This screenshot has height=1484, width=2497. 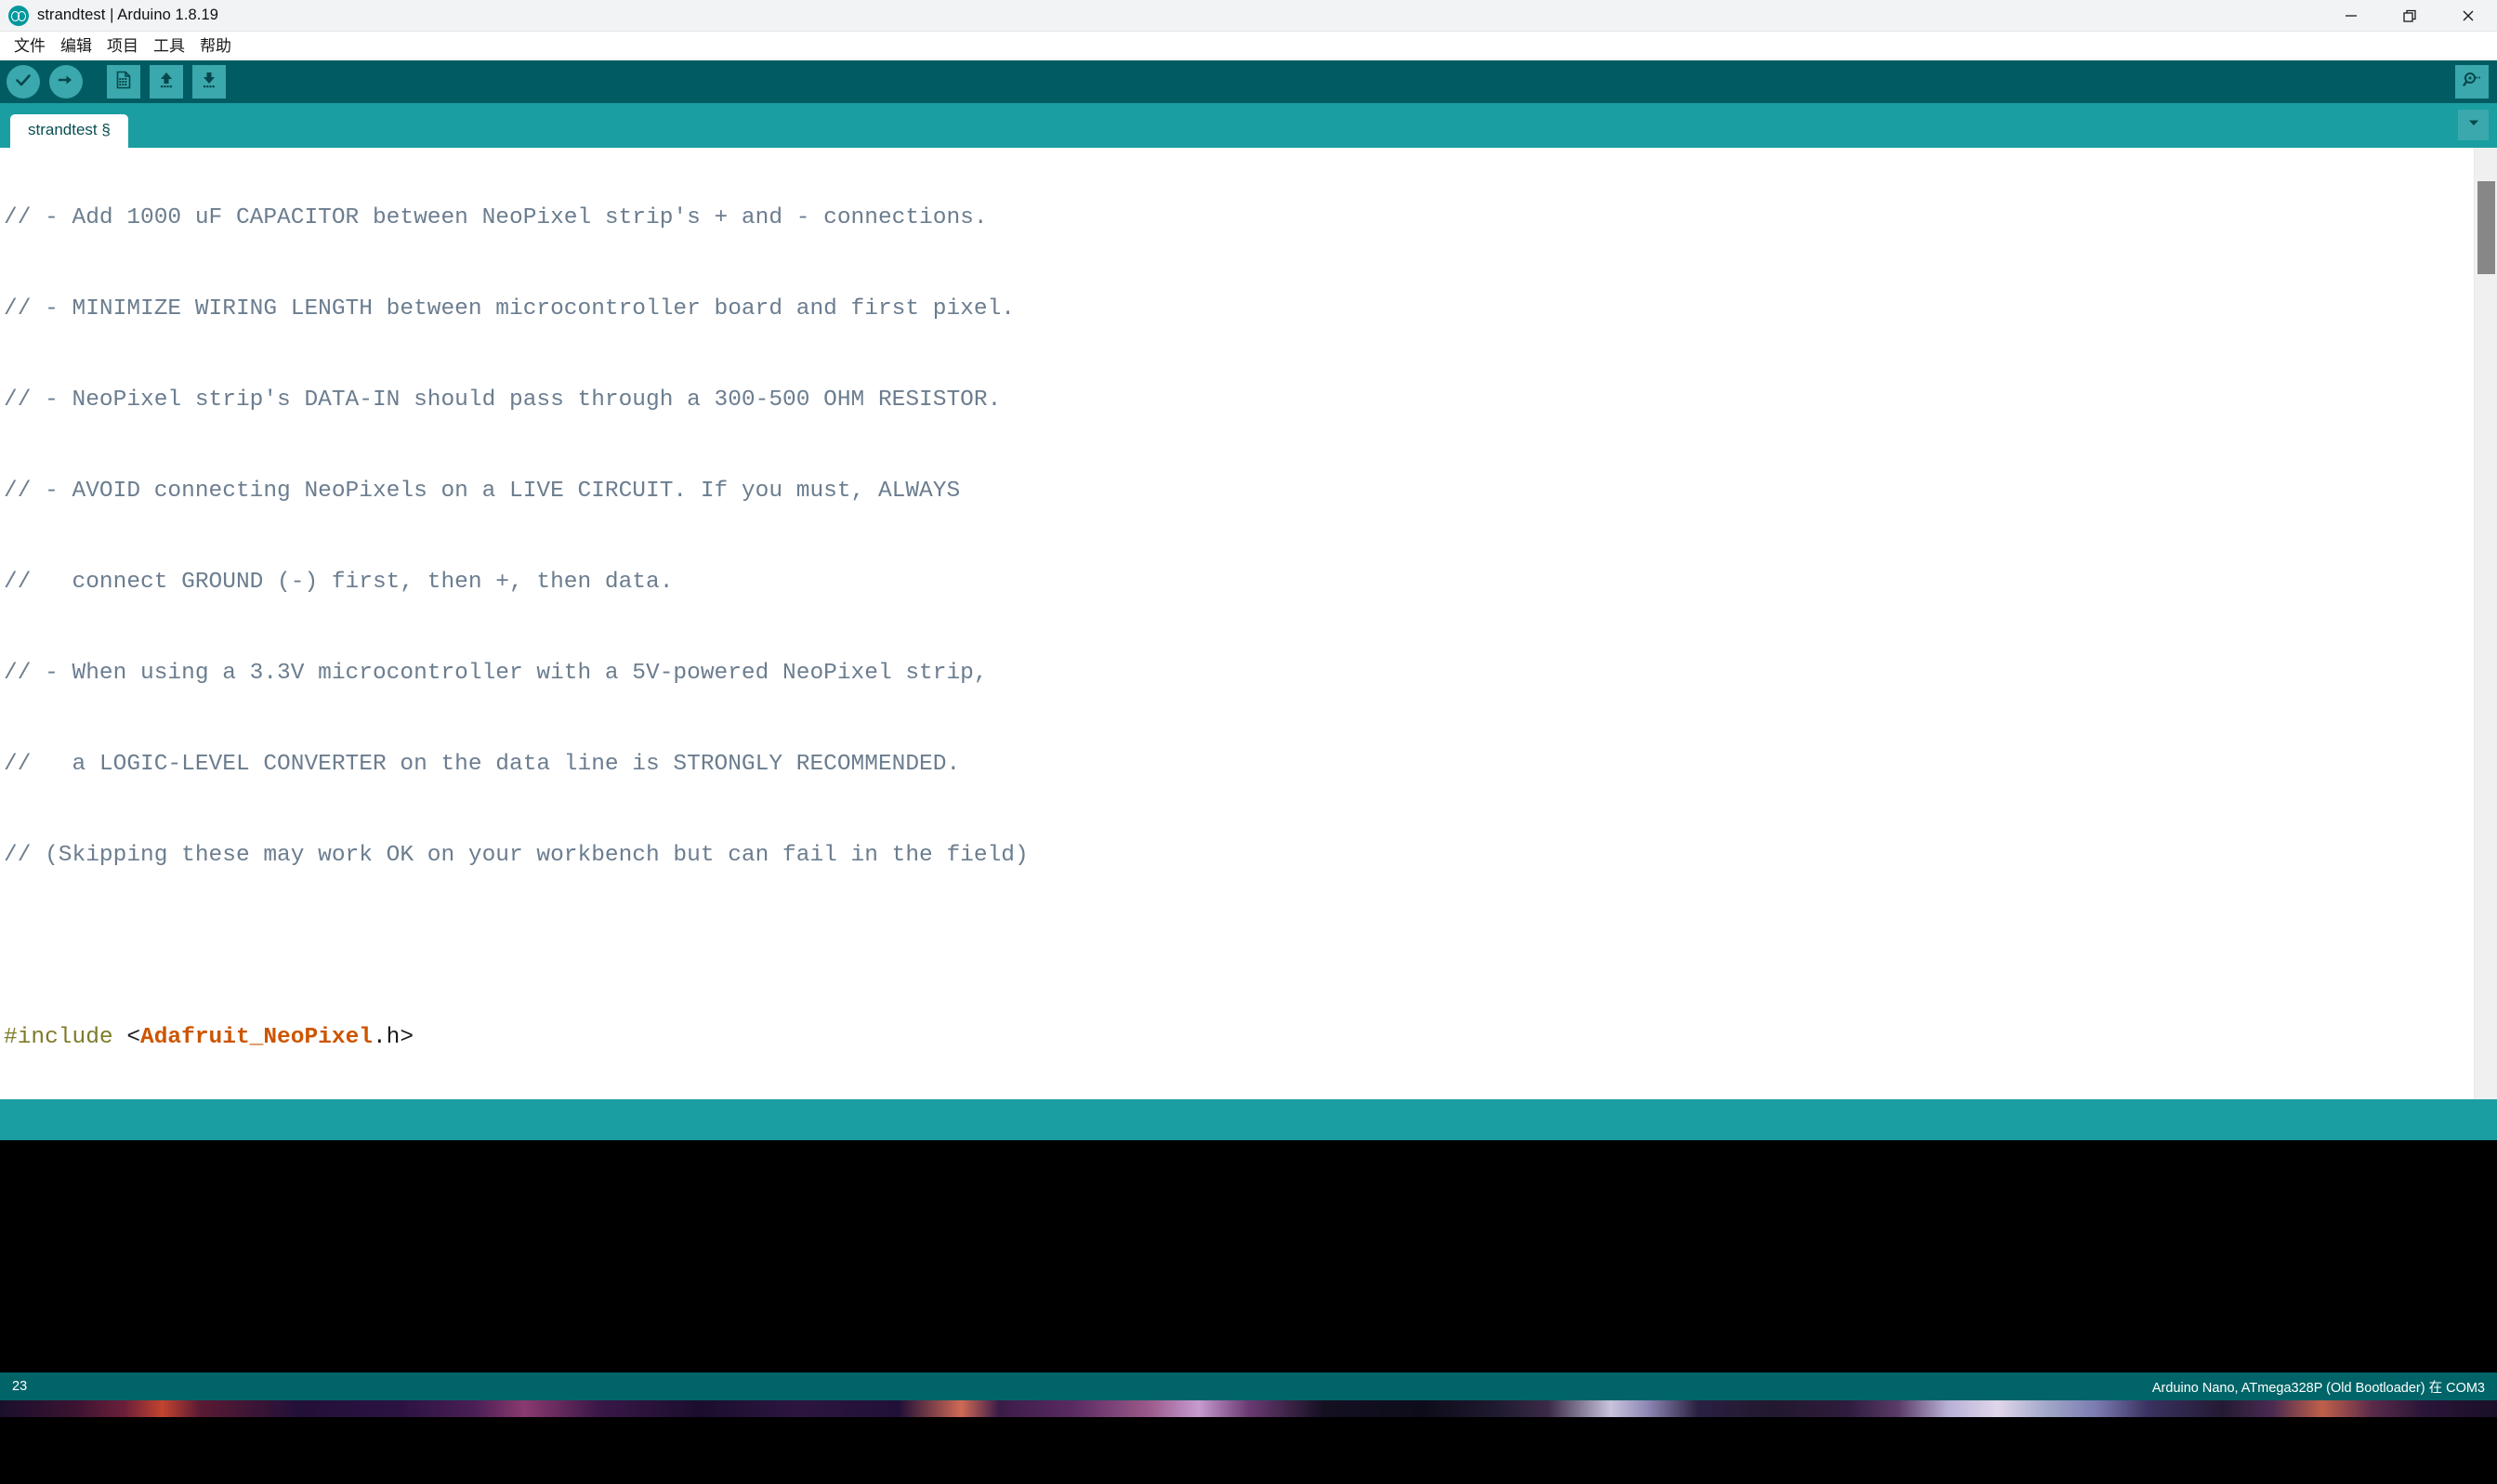 What do you see at coordinates (1248, 81) in the screenshot?
I see `toolbar` at bounding box center [1248, 81].